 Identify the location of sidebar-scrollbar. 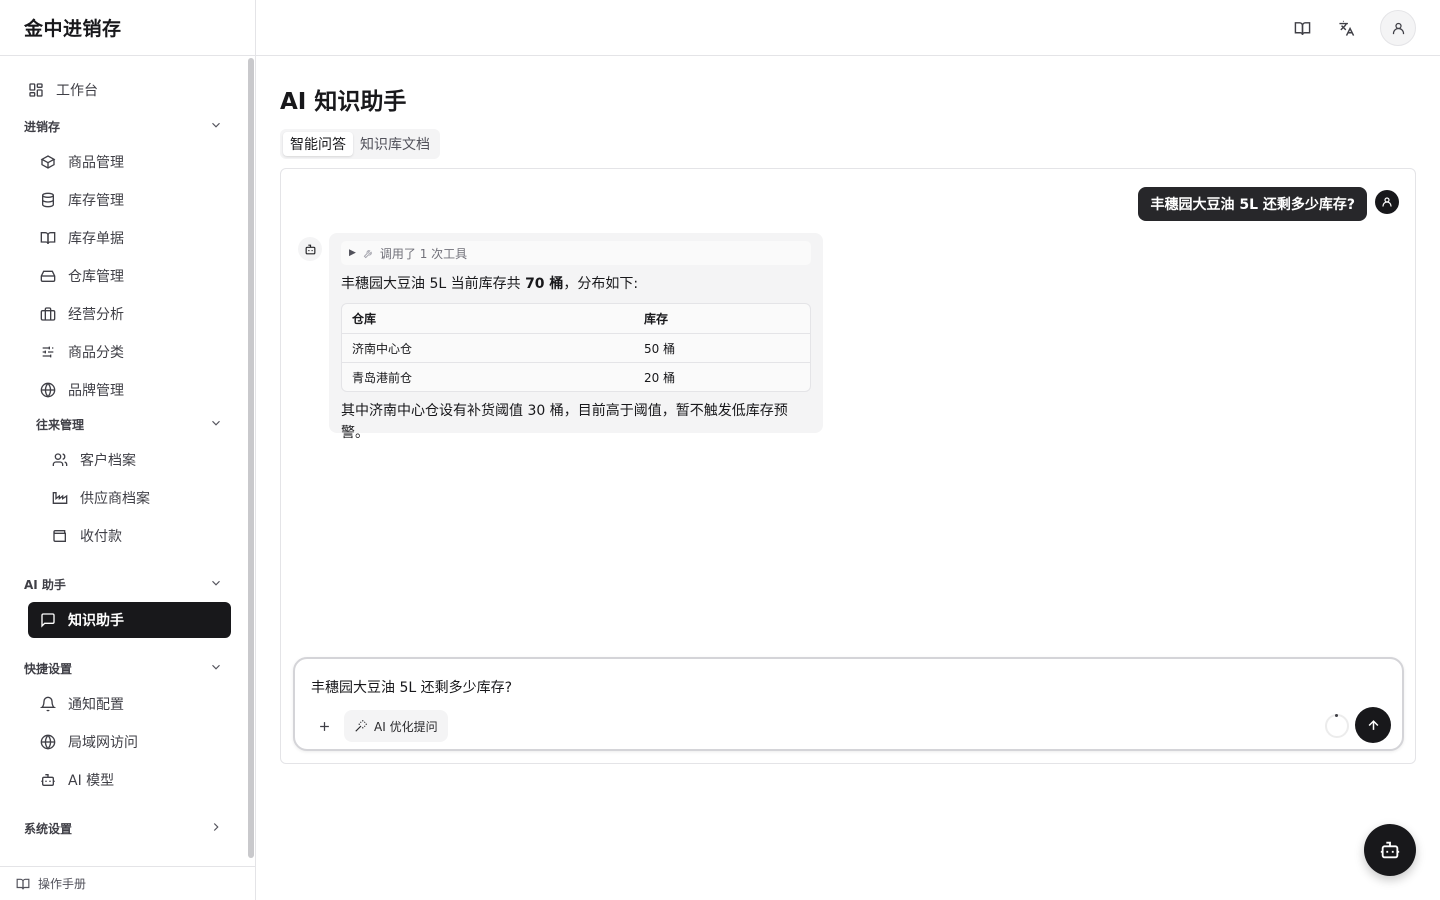
(251, 458).